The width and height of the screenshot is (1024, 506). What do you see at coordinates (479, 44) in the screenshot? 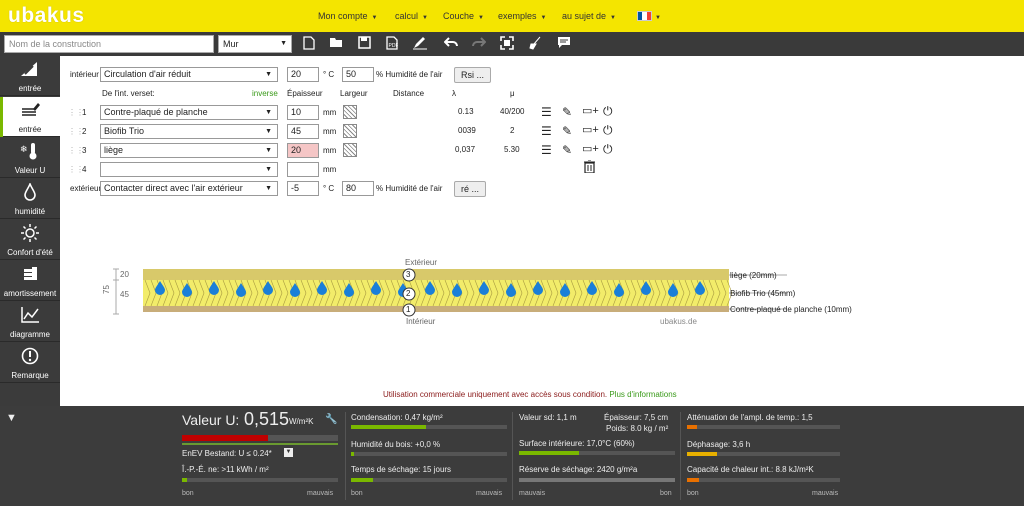
I see `redo-icon` at bounding box center [479, 44].